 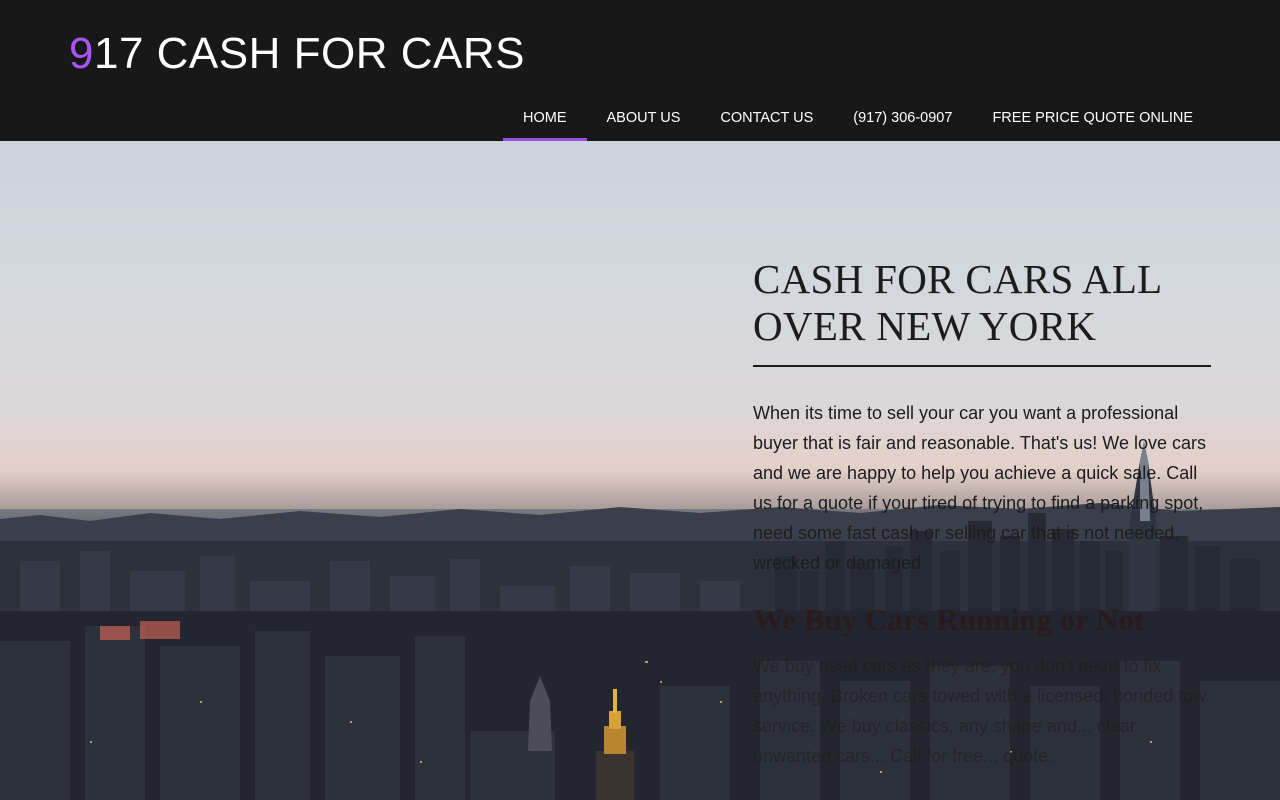 I want to click on nav-item-home: HOME, so click(x=545, y=118).